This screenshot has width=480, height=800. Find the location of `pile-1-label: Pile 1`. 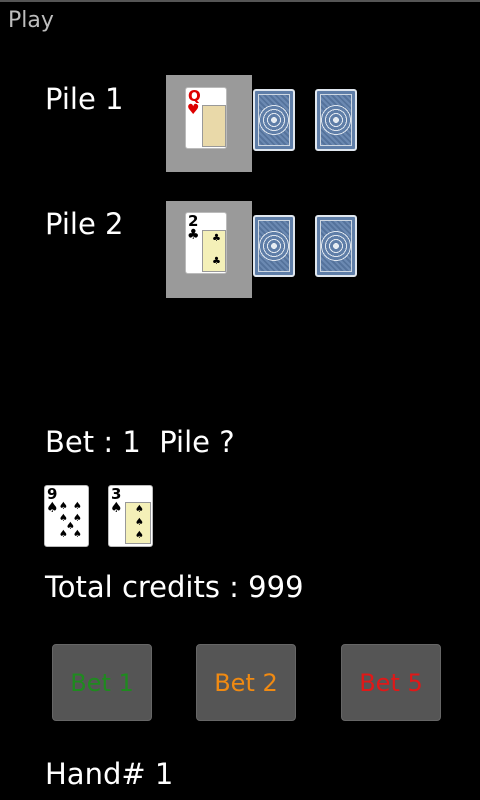

pile-1-label: Pile 1 is located at coordinates (84, 99).